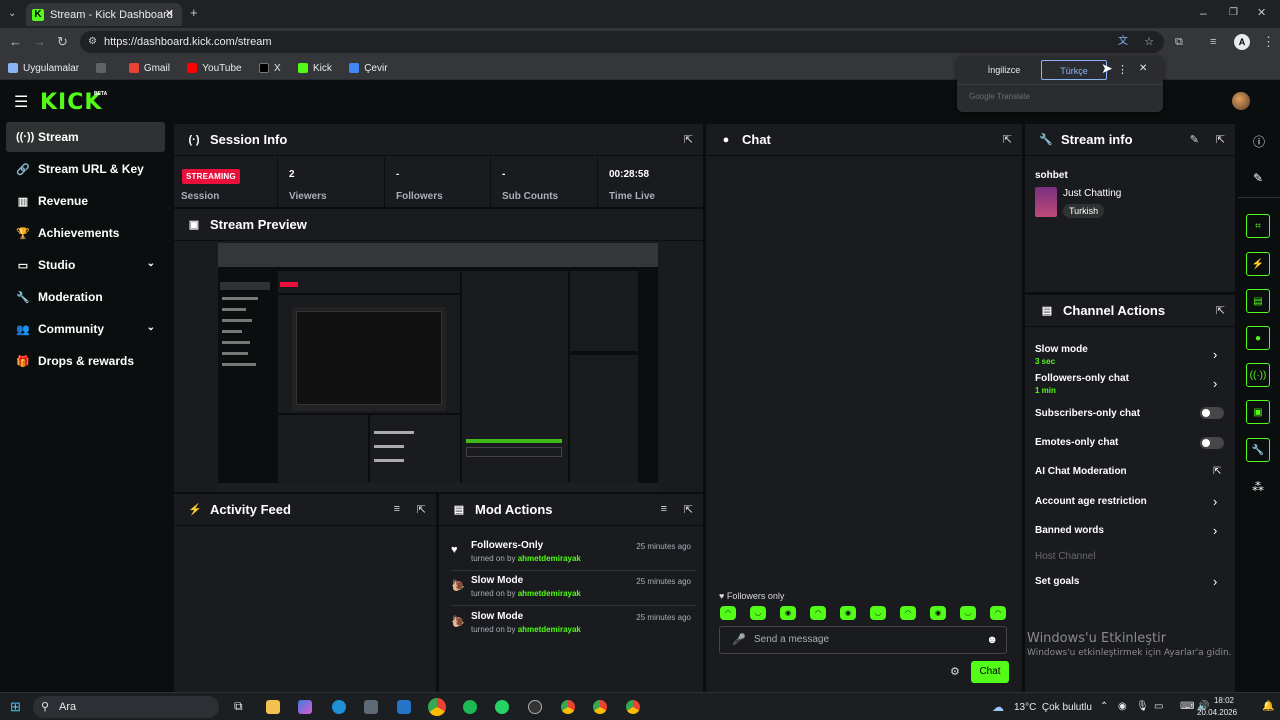 The width and height of the screenshot is (1280, 720). I want to click on notification-bell-icon: 🔔, so click(1268, 706).